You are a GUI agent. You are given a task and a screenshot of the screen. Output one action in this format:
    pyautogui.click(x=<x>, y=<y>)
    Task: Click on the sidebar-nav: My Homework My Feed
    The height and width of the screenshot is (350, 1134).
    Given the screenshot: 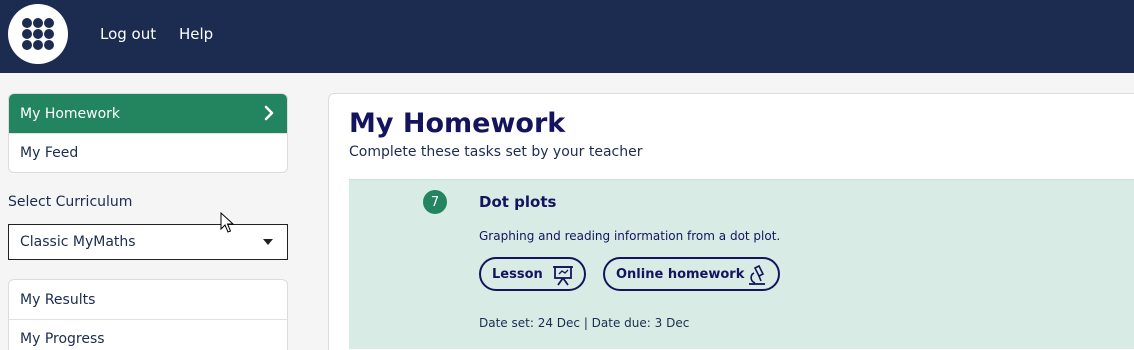 What is the action you would take?
    pyautogui.click(x=148, y=133)
    